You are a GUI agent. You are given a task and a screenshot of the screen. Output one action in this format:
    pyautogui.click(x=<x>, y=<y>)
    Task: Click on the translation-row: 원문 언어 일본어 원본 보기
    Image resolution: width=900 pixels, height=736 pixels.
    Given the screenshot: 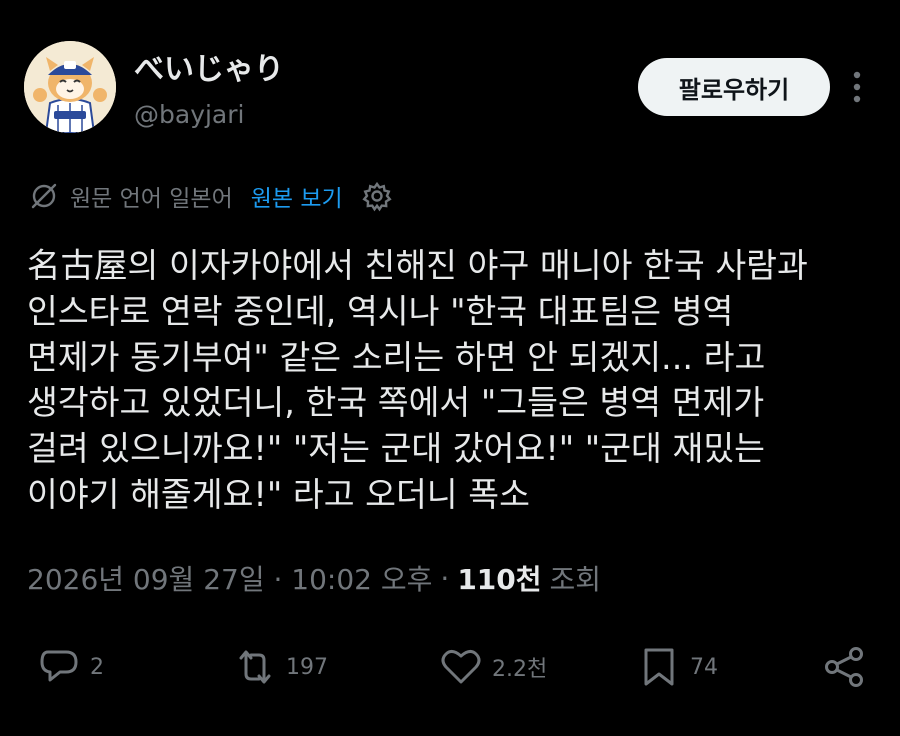 What is the action you would take?
    pyautogui.click(x=210, y=196)
    